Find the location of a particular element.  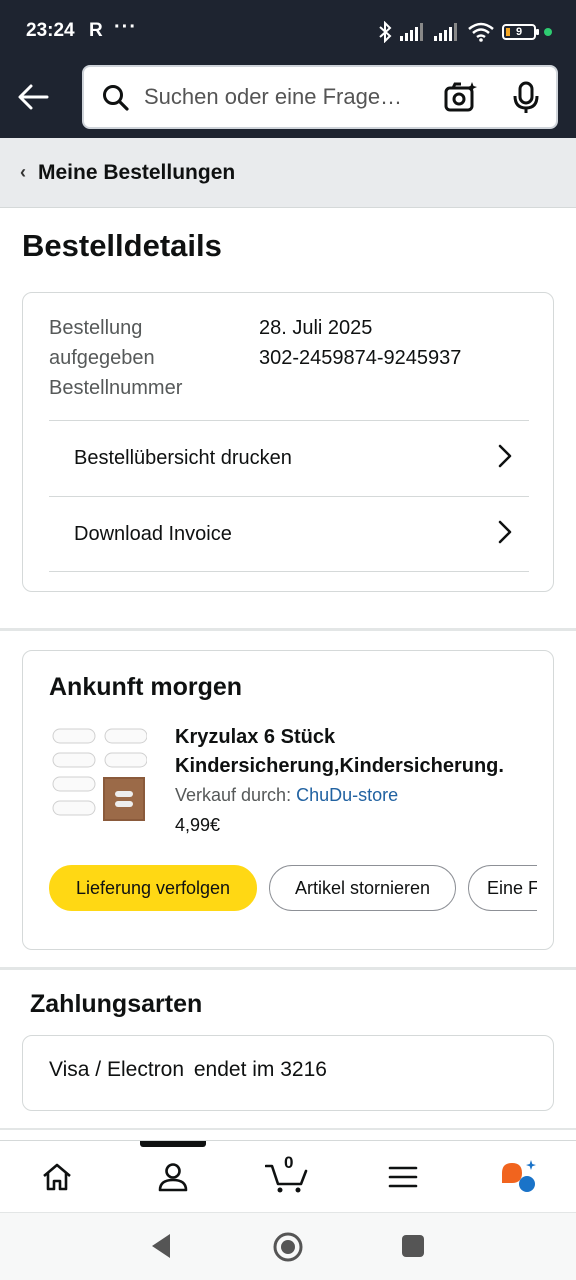

system-back-icon is located at coordinates (161, 1246).